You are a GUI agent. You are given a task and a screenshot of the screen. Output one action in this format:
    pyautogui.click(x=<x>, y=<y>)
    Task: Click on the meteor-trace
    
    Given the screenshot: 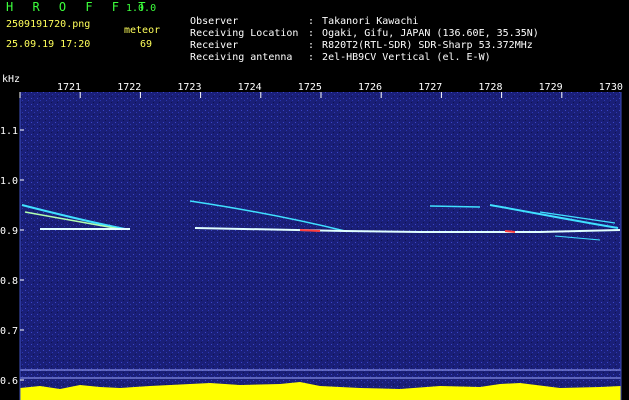 What is the action you would take?
    pyautogui.click(x=455, y=206)
    